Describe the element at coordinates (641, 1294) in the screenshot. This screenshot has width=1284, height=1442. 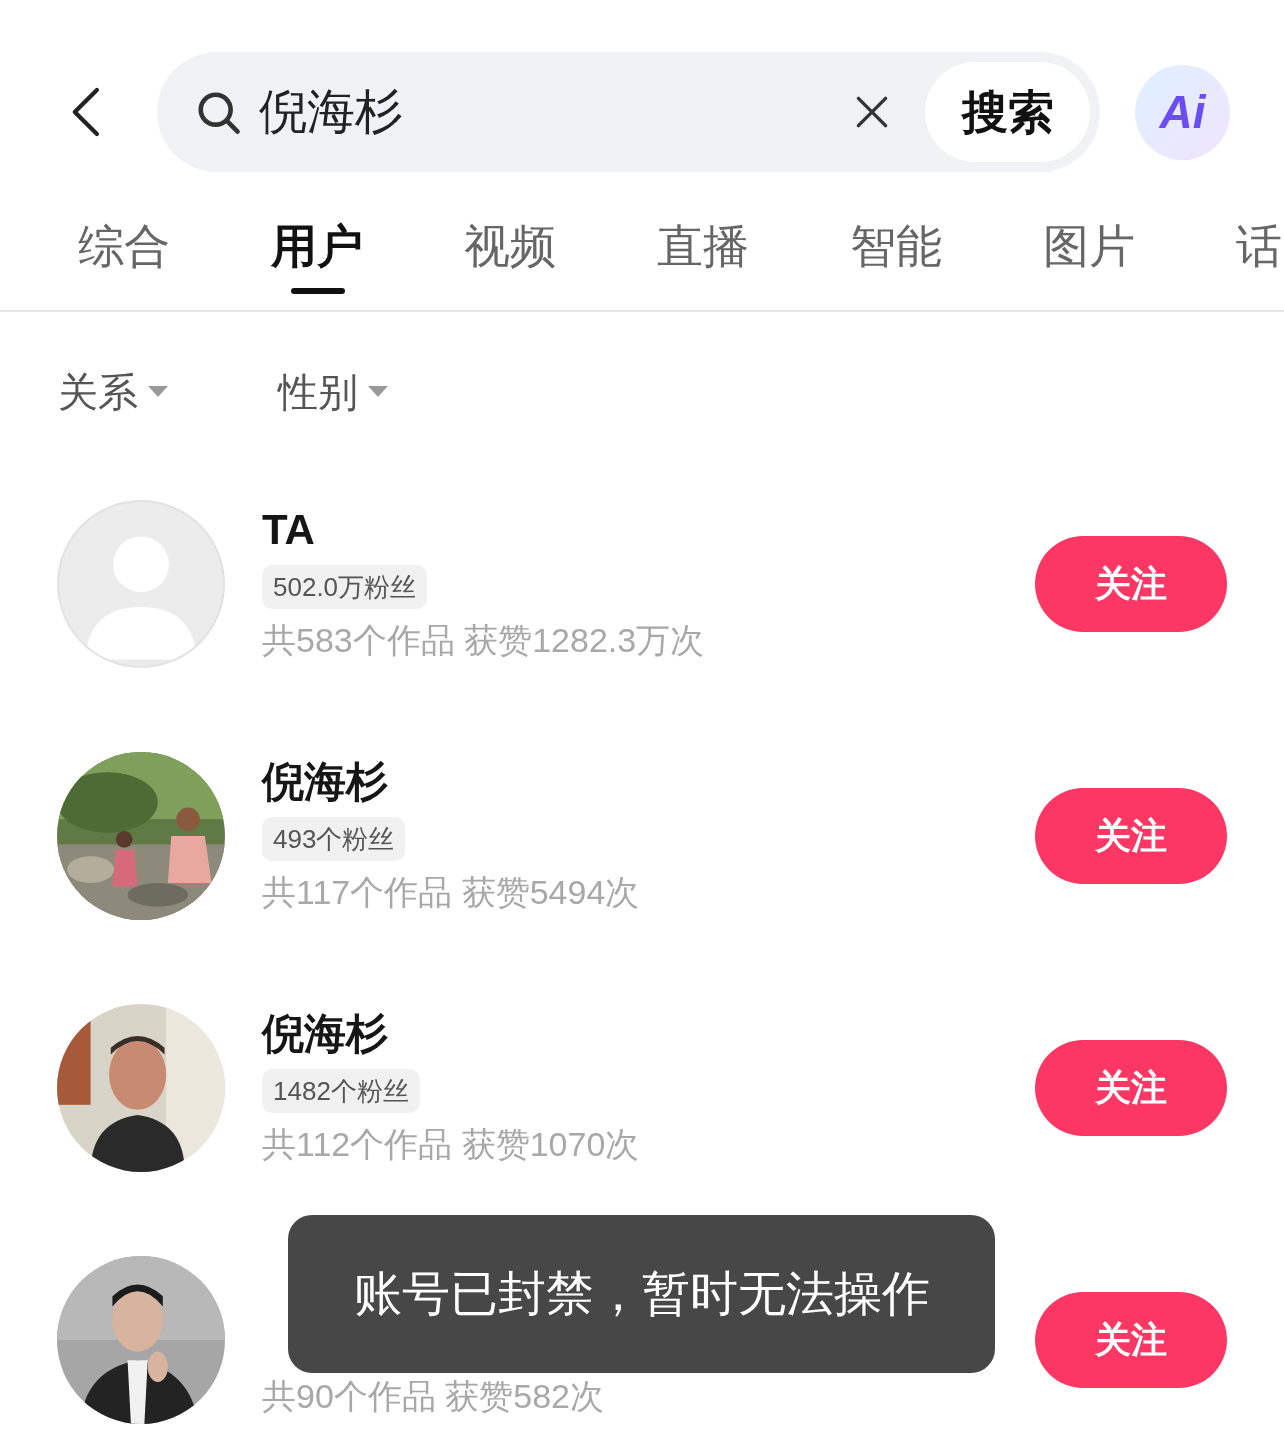
I see `toast-message: 账号已封禁，暂时无法操作` at that location.